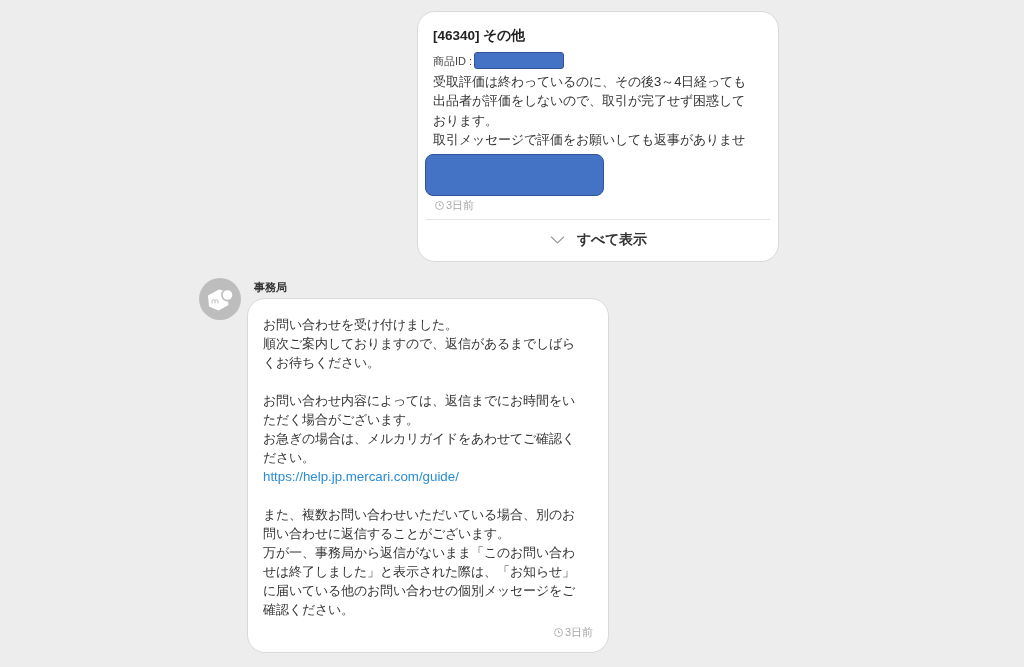  I want to click on show-all-button: すべて表示, so click(598, 239).